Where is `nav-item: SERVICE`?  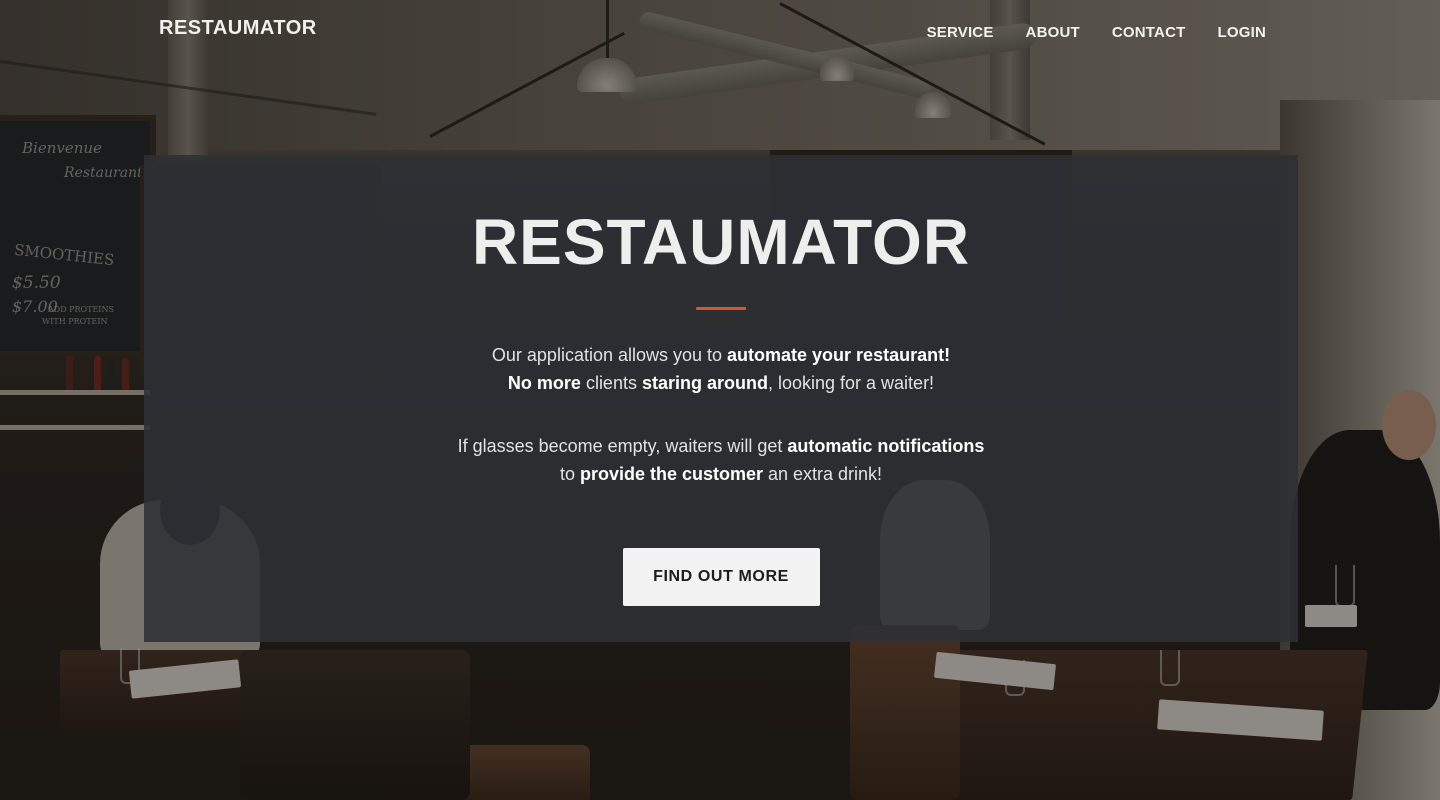
nav-item: SERVICE is located at coordinates (960, 32).